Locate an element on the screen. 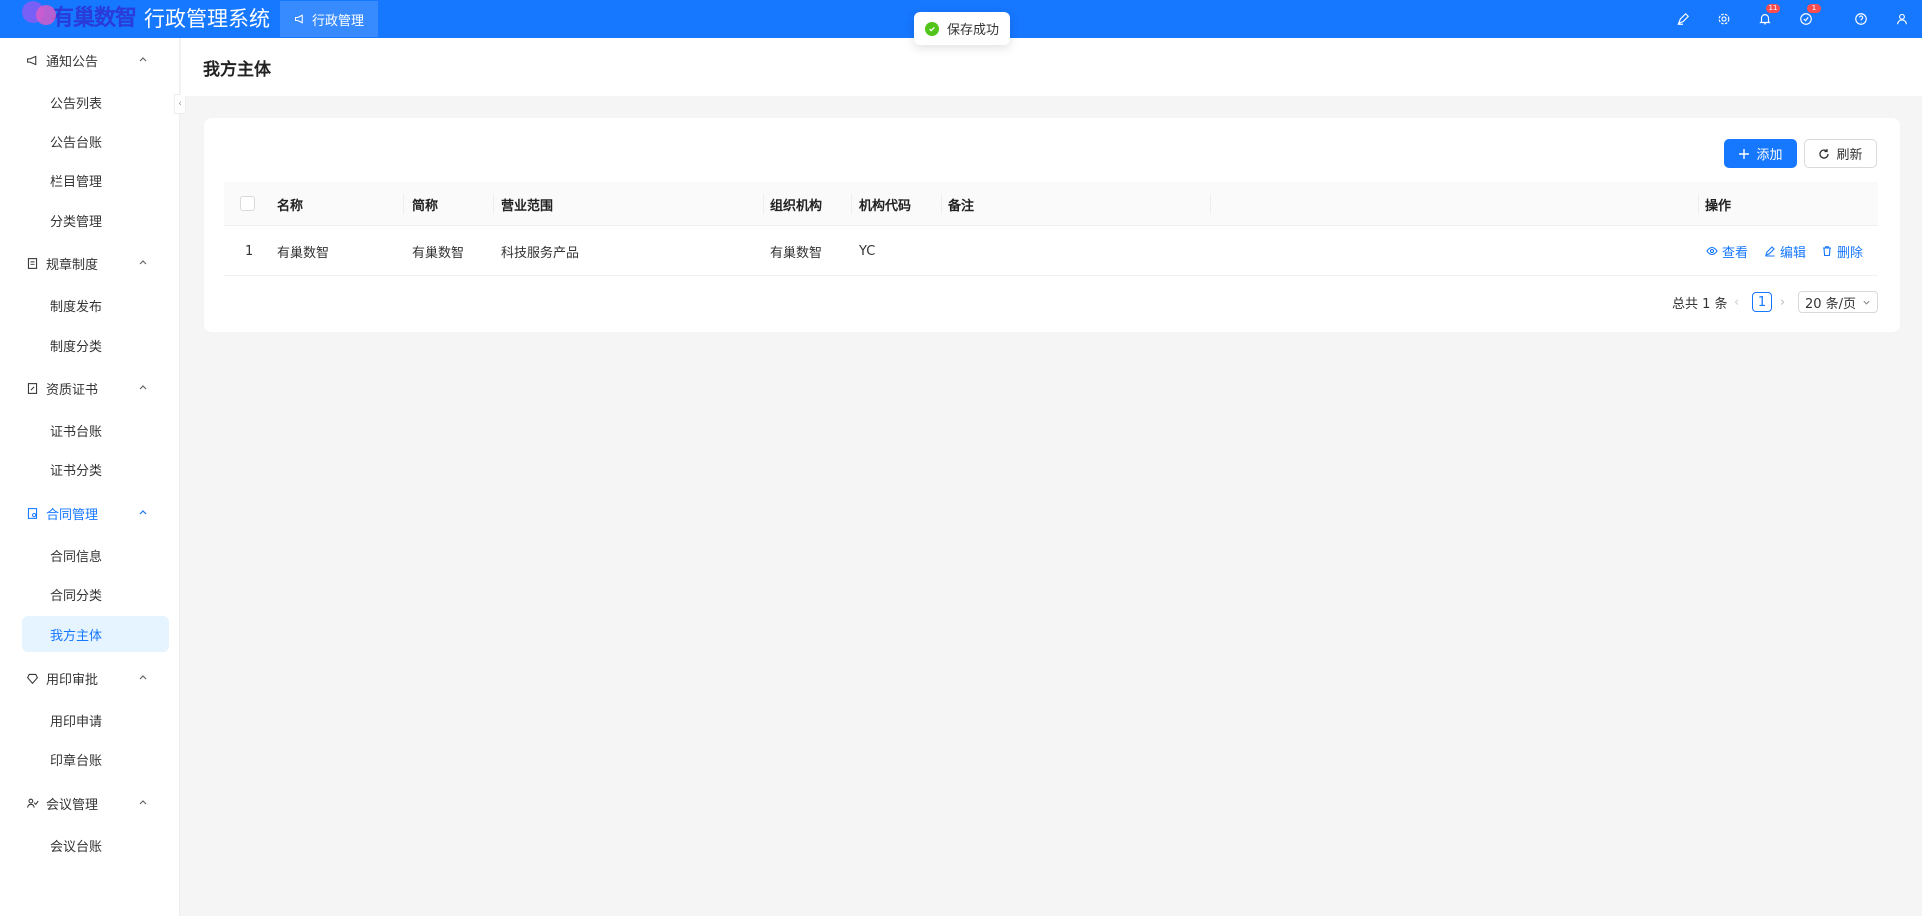 Image resolution: width=1922 pixels, height=916 pixels. sidebar-item-our-entities: 我方主体 is located at coordinates (95, 634).